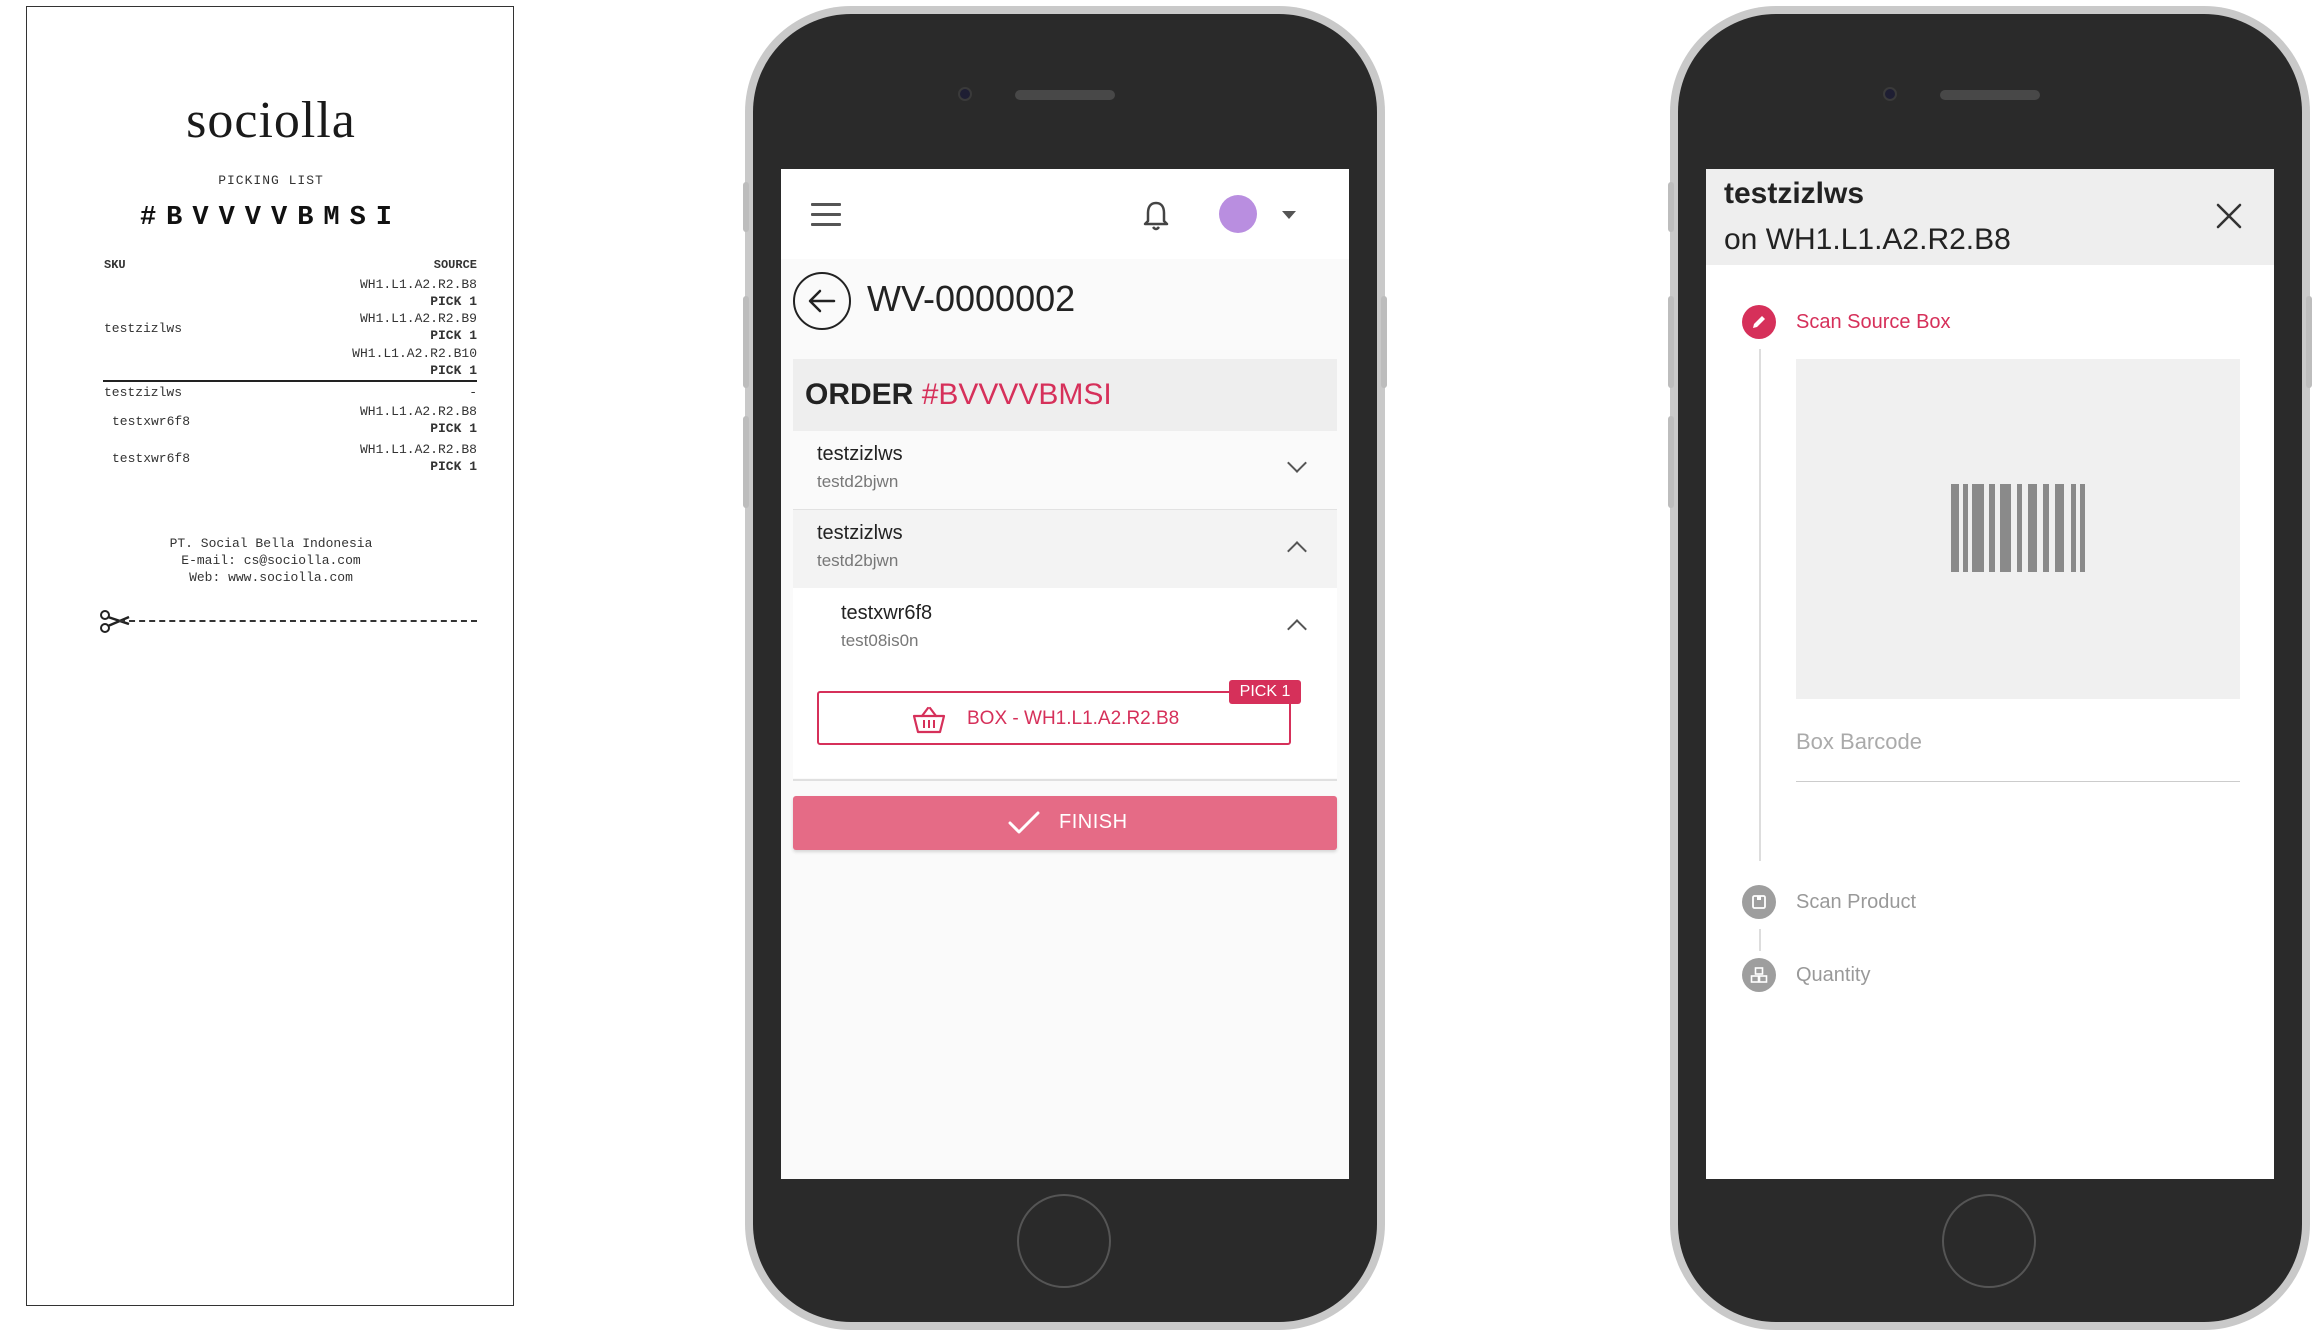  Describe the element at coordinates (1238, 214) in the screenshot. I see `avatar` at that location.